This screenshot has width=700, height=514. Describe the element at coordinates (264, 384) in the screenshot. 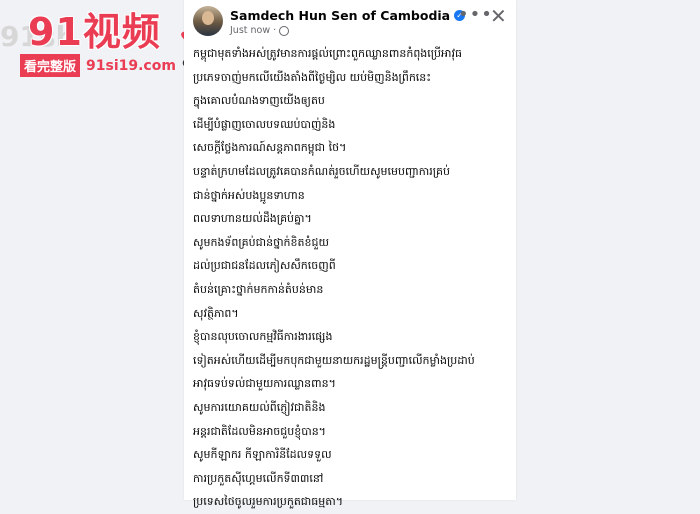

I see `post-text-line: អាវុធទប់ទល់ជាមួយការឈ្លានពាន។` at that location.